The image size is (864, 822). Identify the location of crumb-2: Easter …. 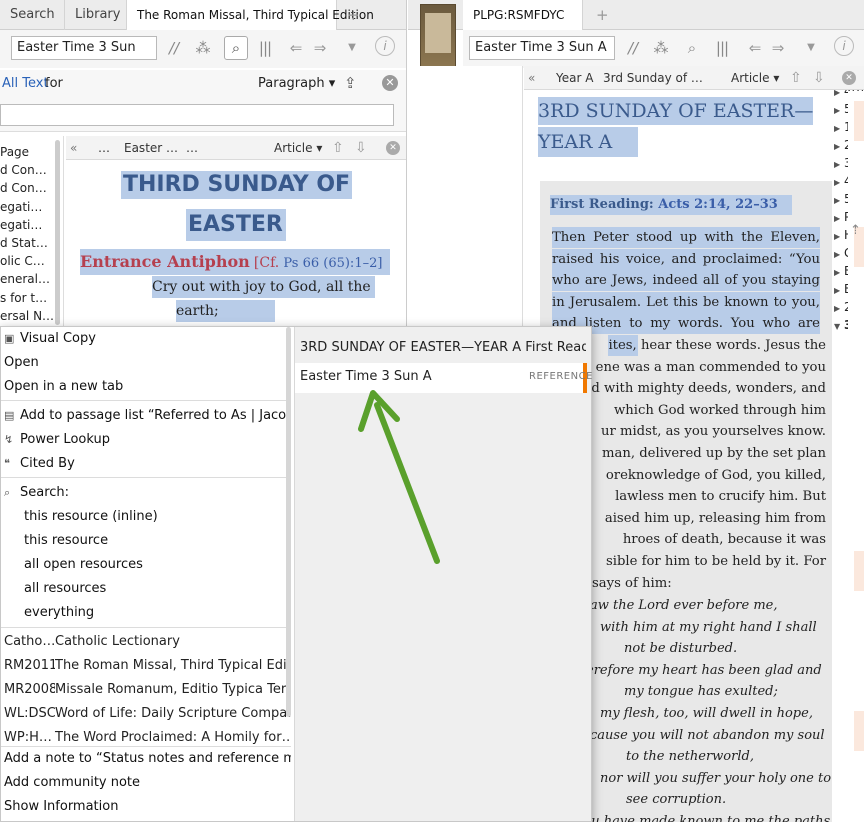
(151, 147).